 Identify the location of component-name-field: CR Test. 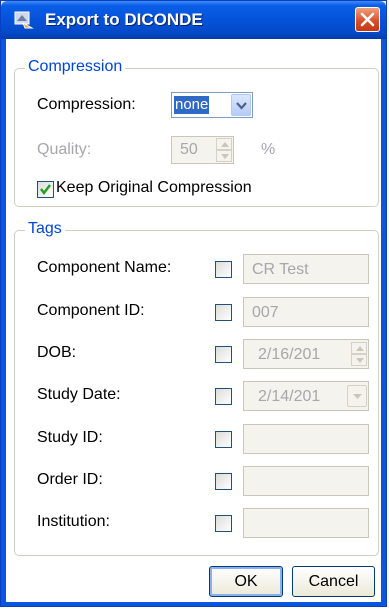
(306, 269).